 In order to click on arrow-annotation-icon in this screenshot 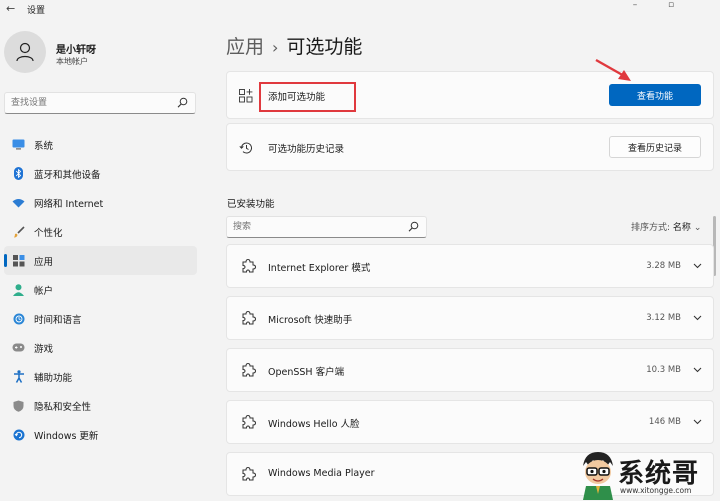, I will do `click(613, 69)`.